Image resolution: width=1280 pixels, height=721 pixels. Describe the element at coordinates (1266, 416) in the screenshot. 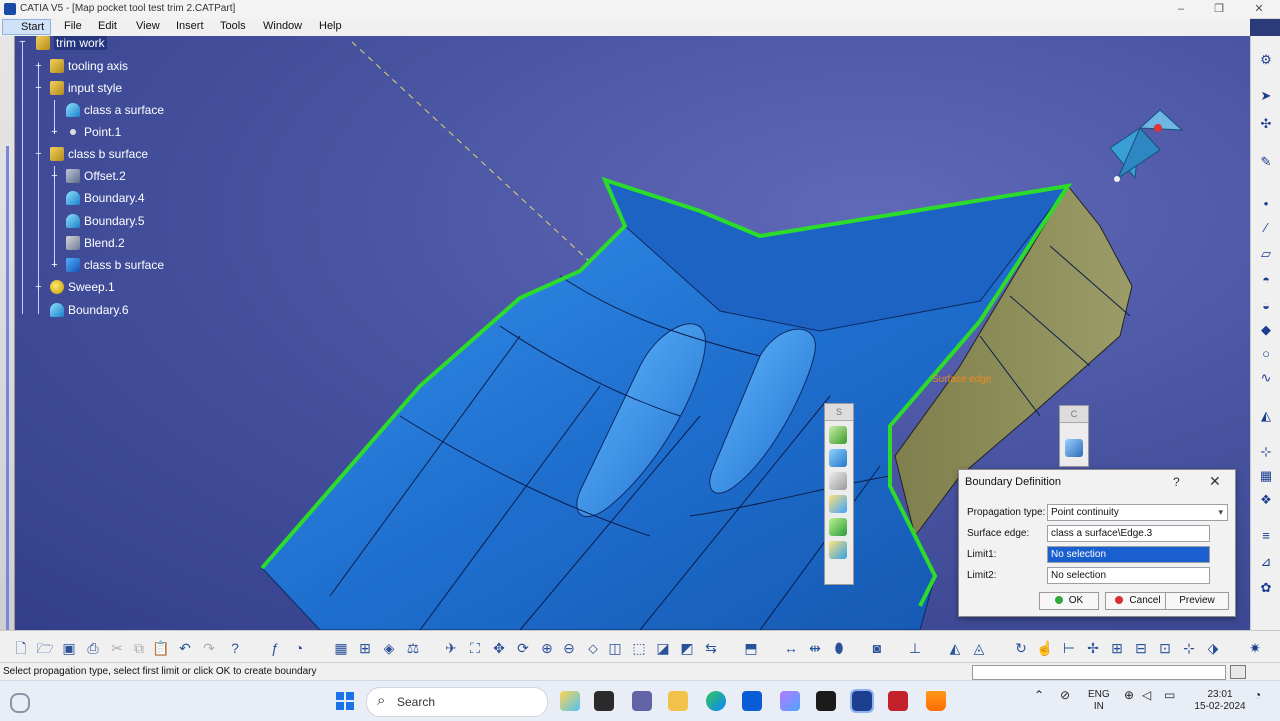

I see `analysis-tool-icon: ◭` at that location.